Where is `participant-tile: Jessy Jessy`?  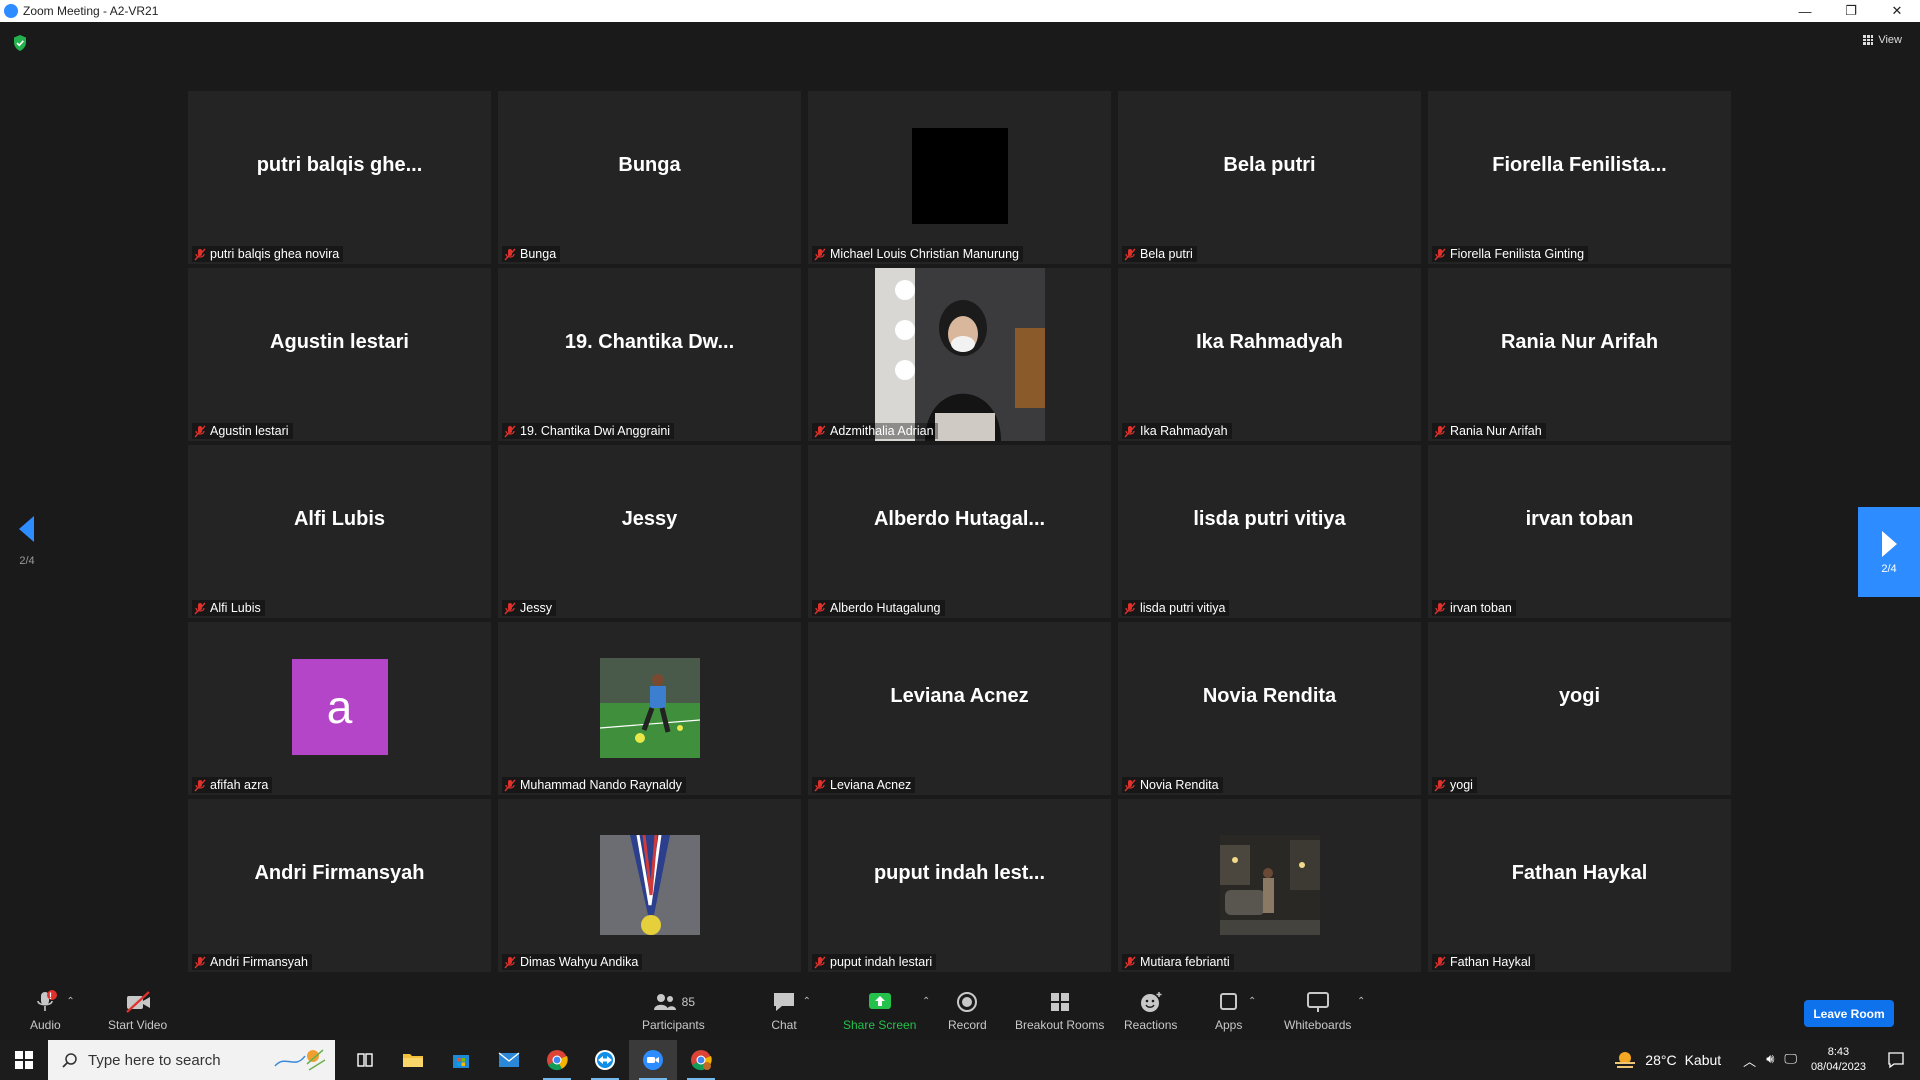 participant-tile: Jessy Jessy is located at coordinates (649, 531).